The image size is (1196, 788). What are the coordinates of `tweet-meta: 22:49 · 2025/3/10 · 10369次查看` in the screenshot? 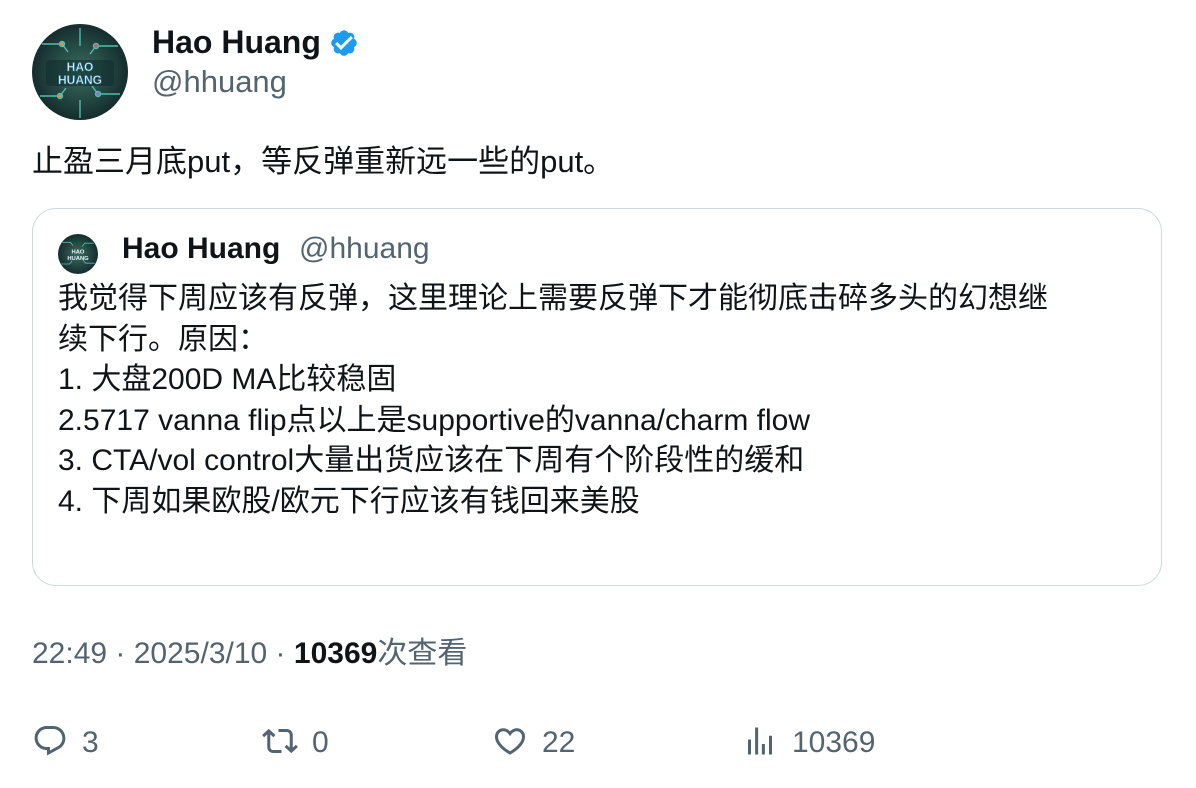 It's located at (249, 654).